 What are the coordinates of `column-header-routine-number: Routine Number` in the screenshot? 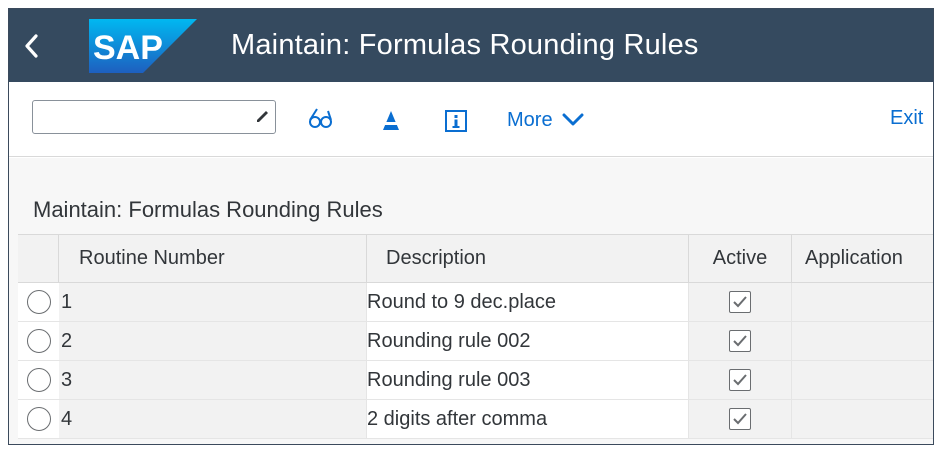 It's located at (213, 258).